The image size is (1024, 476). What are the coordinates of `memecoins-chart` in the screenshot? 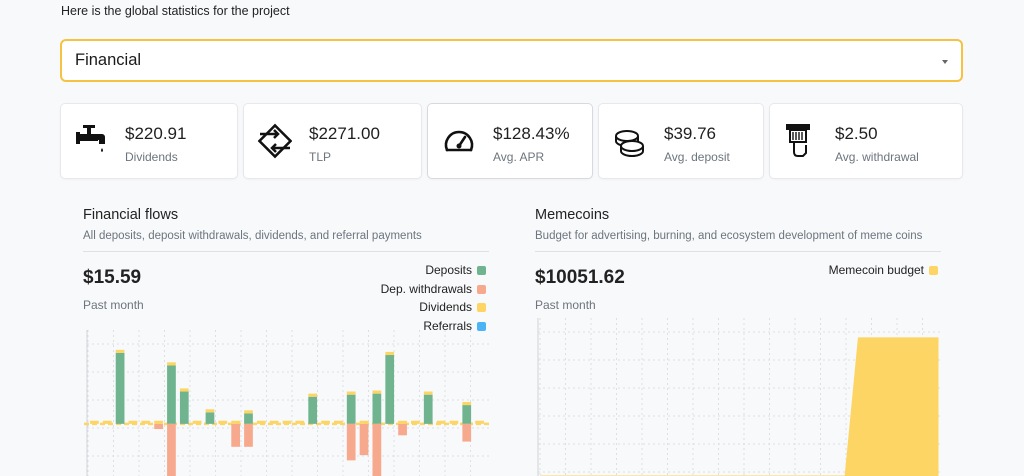 It's located at (738, 397).